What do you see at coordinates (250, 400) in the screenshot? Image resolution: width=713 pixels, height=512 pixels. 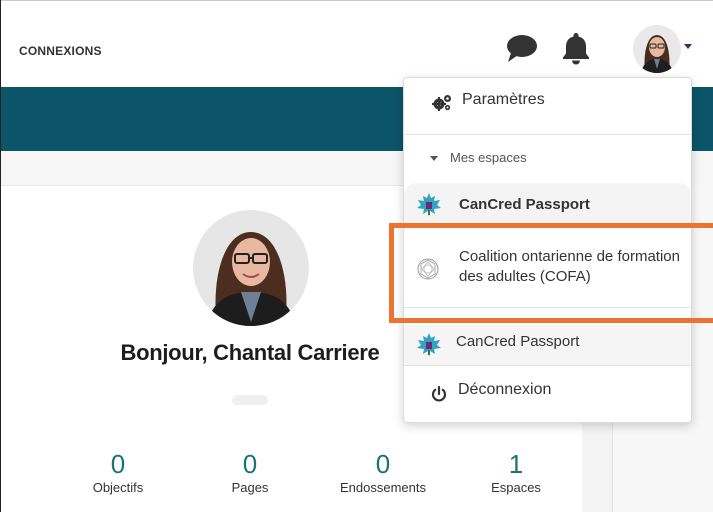 I see `loading-placeholder` at bounding box center [250, 400].